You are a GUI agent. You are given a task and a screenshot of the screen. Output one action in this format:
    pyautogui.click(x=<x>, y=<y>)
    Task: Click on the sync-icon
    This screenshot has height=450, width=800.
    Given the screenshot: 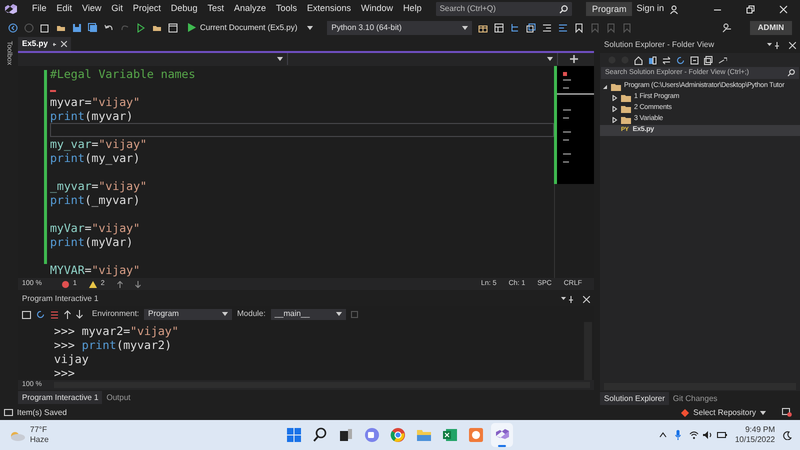 What is the action you would take?
    pyautogui.click(x=666, y=60)
    